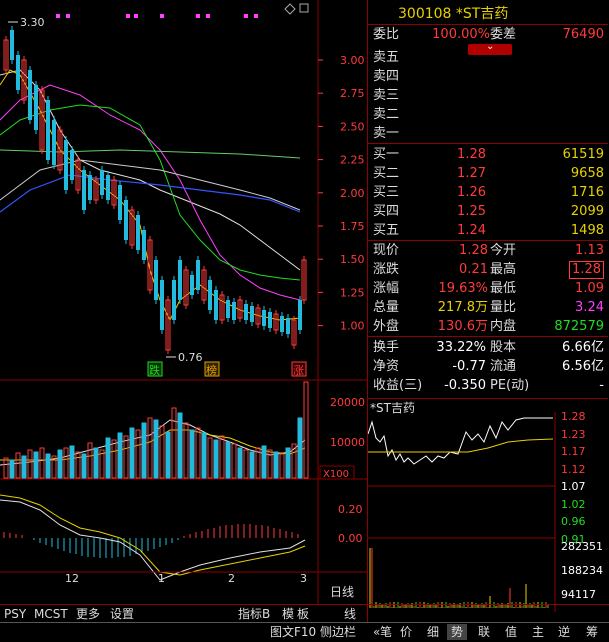 The height and width of the screenshot is (642, 609). Describe the element at coordinates (398, 385) in the screenshot. I see `fund-label: 收益(三)` at that location.